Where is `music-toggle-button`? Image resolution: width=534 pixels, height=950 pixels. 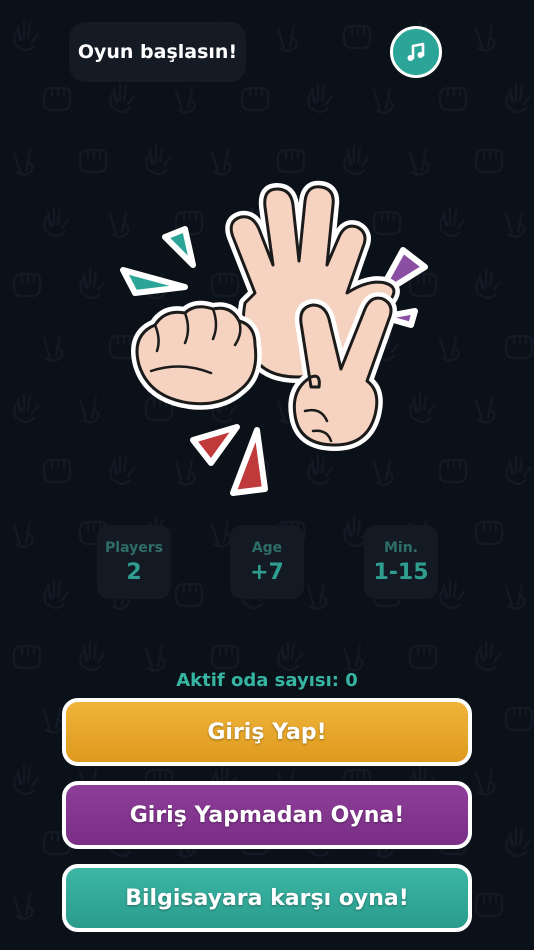
music-toggle-button is located at coordinates (416, 52).